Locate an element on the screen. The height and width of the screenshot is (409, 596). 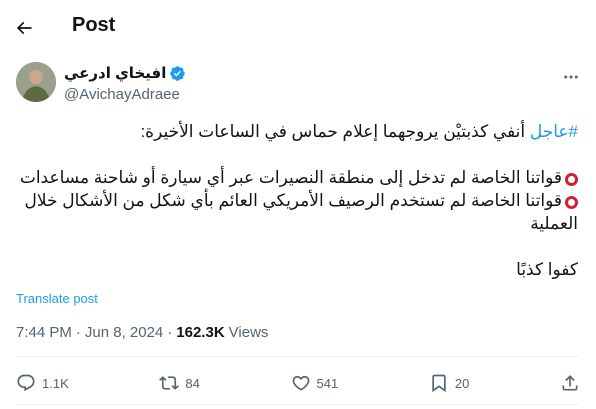
avatar is located at coordinates (36, 82).